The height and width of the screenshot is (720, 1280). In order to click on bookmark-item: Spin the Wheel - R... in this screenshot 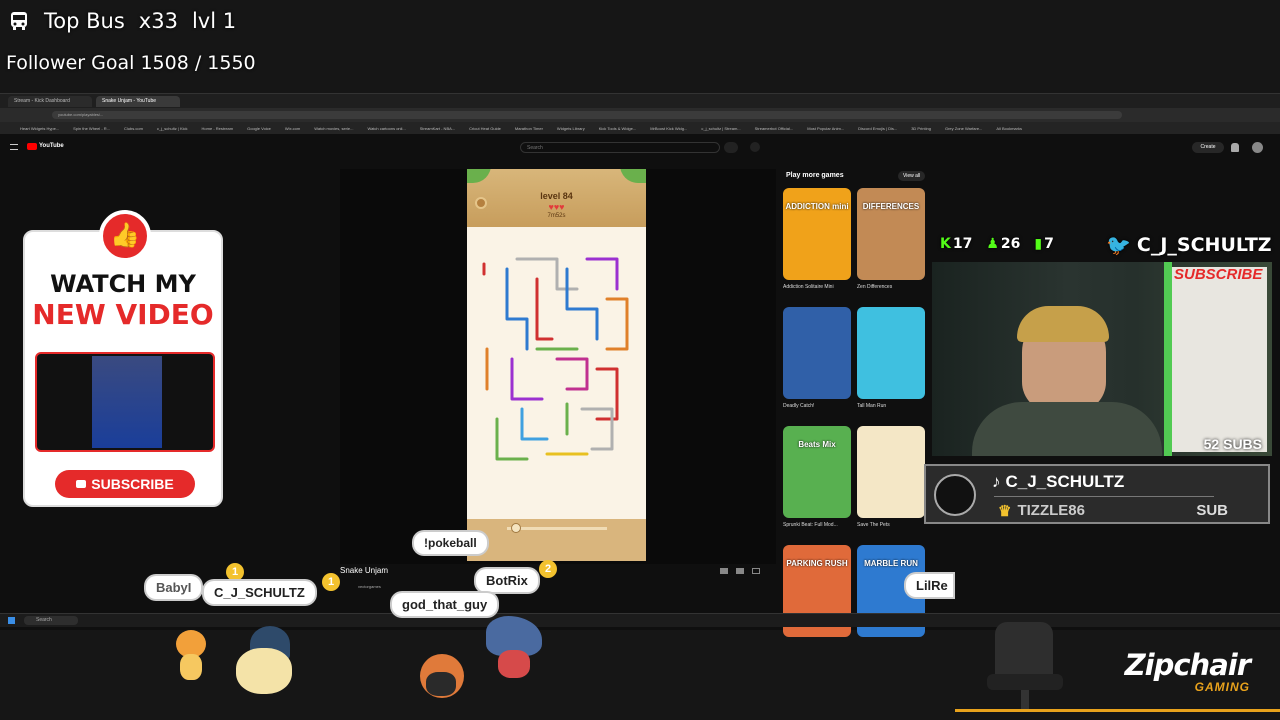, I will do `click(91, 128)`.